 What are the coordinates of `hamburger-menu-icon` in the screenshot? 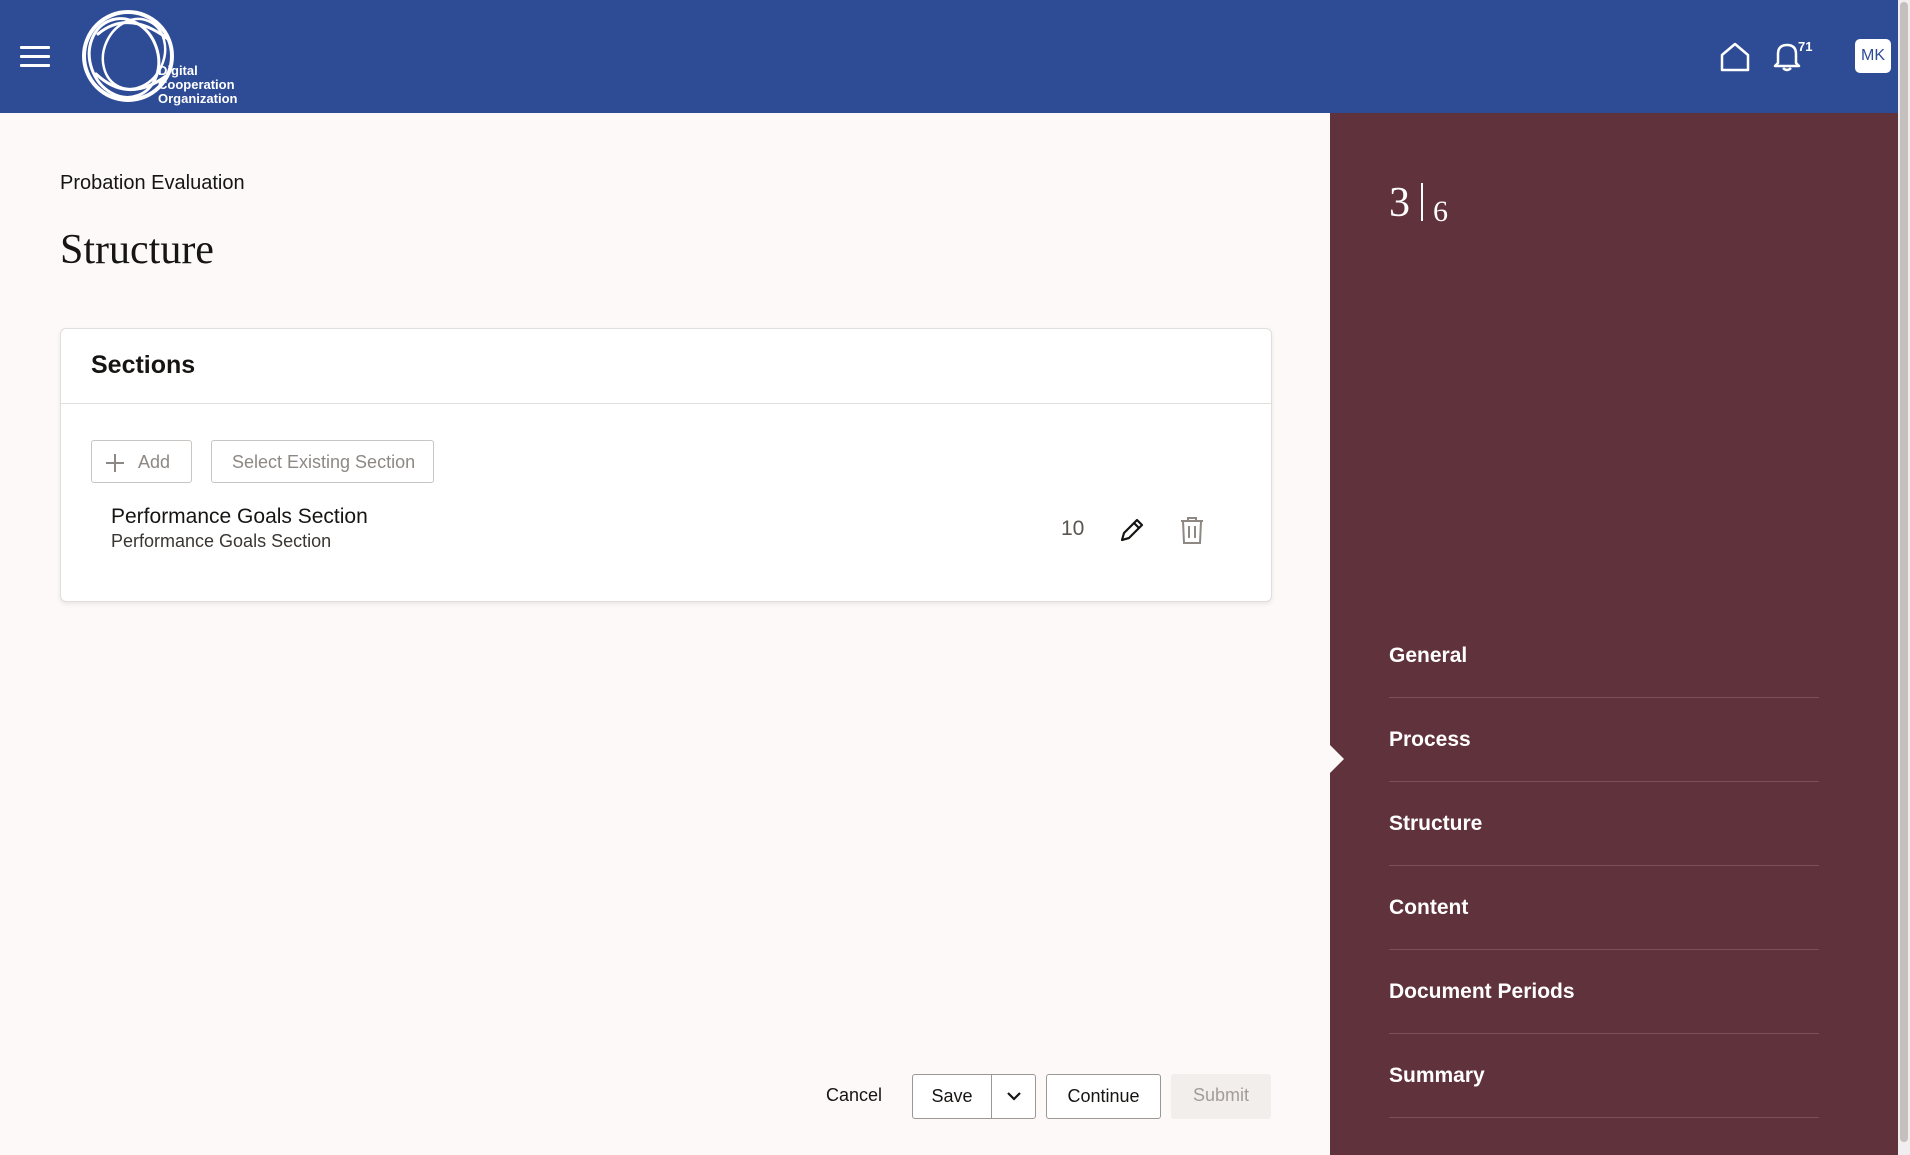 It's located at (35, 57).